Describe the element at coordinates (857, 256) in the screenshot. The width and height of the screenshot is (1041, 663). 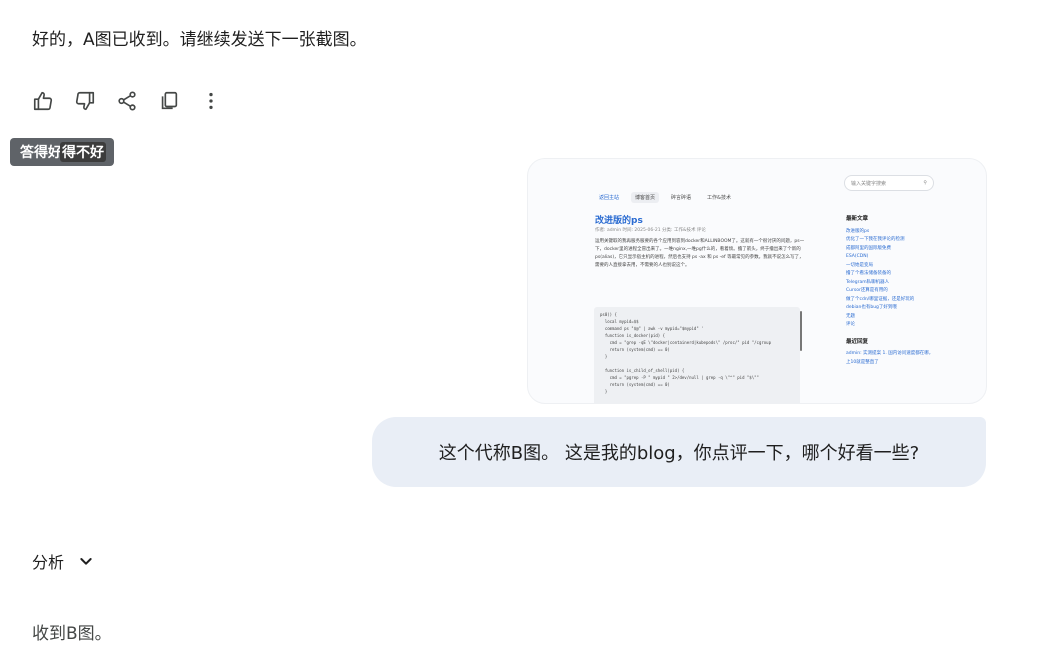
I see `sidebar-link: ESA(CDN)` at that location.